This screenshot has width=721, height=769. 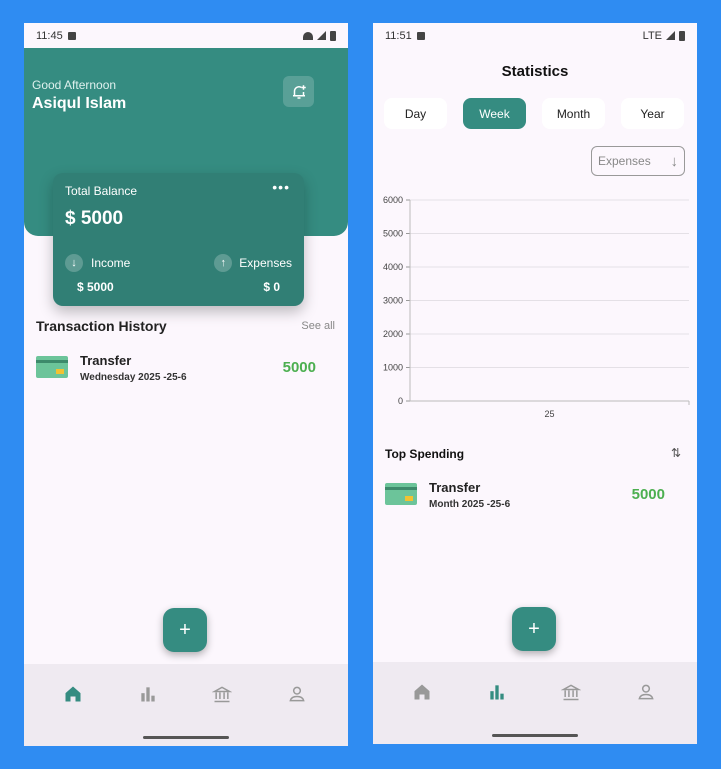 What do you see at coordinates (94, 218) in the screenshot?
I see `balance-amount: $ 5000` at bounding box center [94, 218].